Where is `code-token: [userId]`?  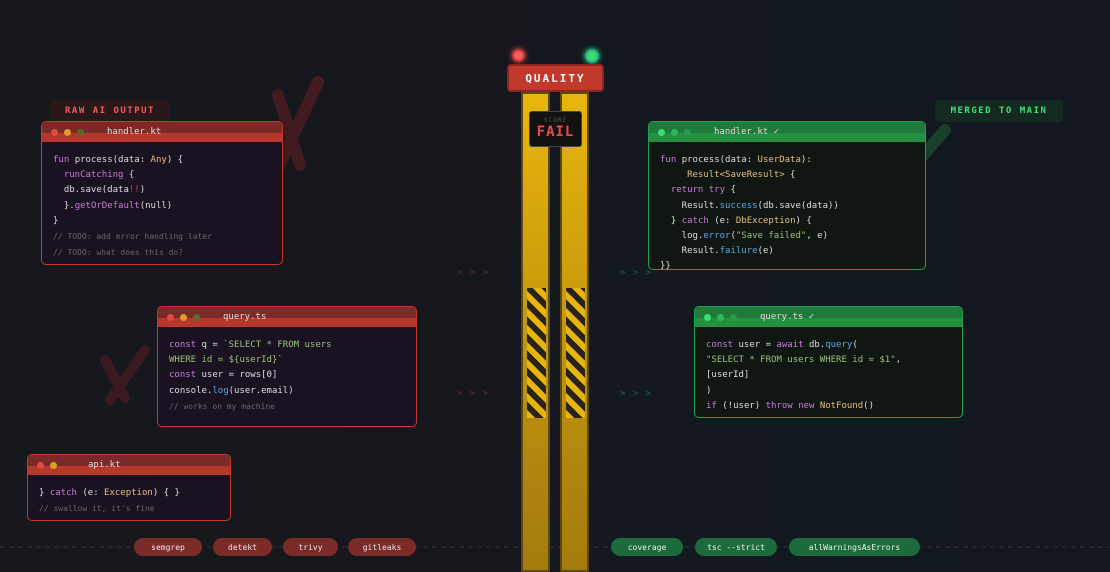
code-token: [userId] is located at coordinates (728, 375).